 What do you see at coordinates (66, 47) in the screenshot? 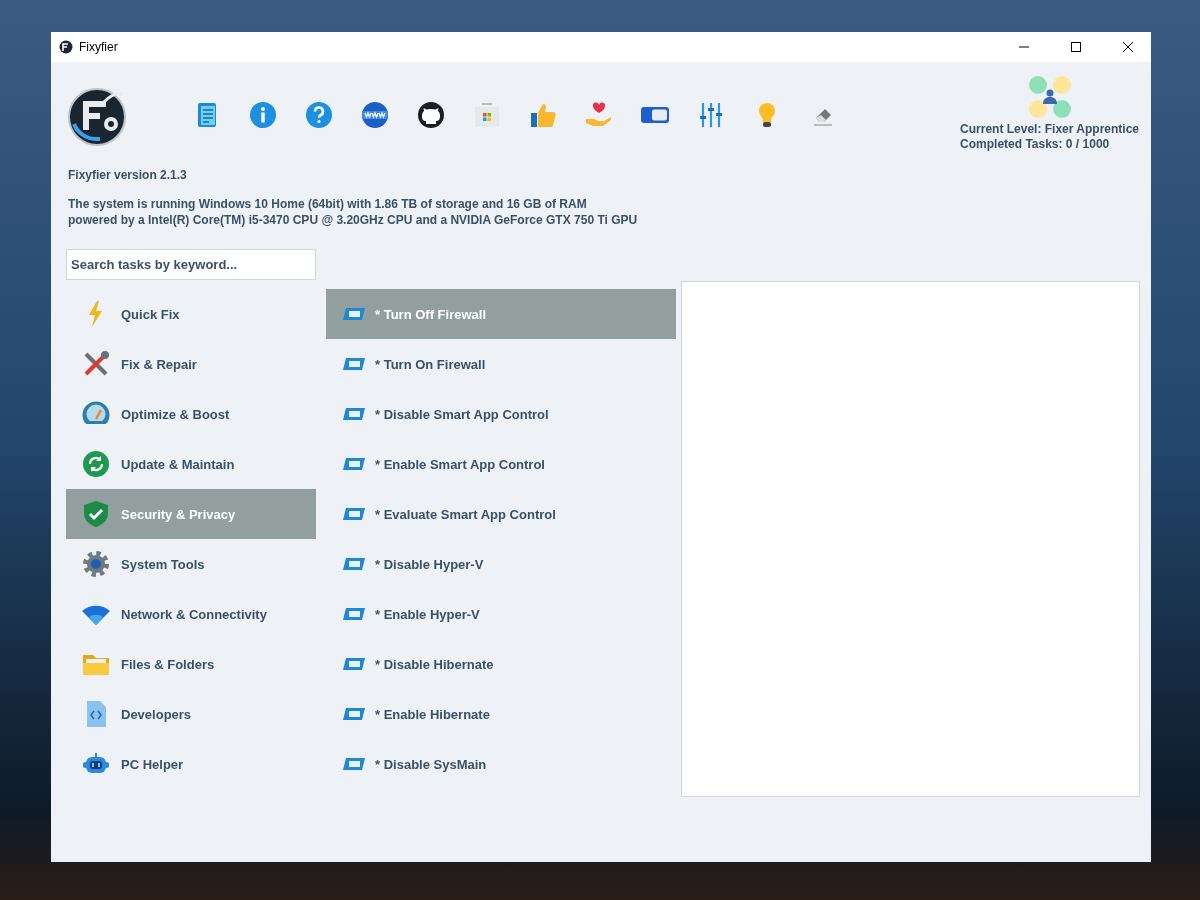
I see `app-logo-icon` at bounding box center [66, 47].